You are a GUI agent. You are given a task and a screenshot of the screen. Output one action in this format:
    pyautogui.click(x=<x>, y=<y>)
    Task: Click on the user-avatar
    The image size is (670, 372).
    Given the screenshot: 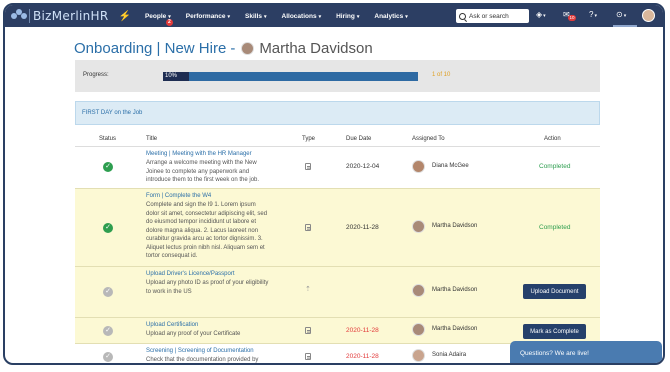 What is the action you would take?
    pyautogui.click(x=648, y=15)
    